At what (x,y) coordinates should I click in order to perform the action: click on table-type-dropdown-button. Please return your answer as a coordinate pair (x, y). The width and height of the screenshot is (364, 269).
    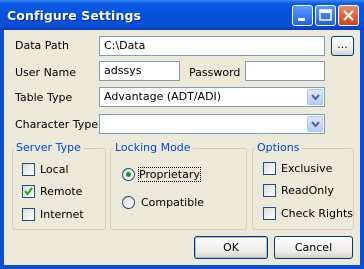
    Looking at the image, I should click on (315, 97).